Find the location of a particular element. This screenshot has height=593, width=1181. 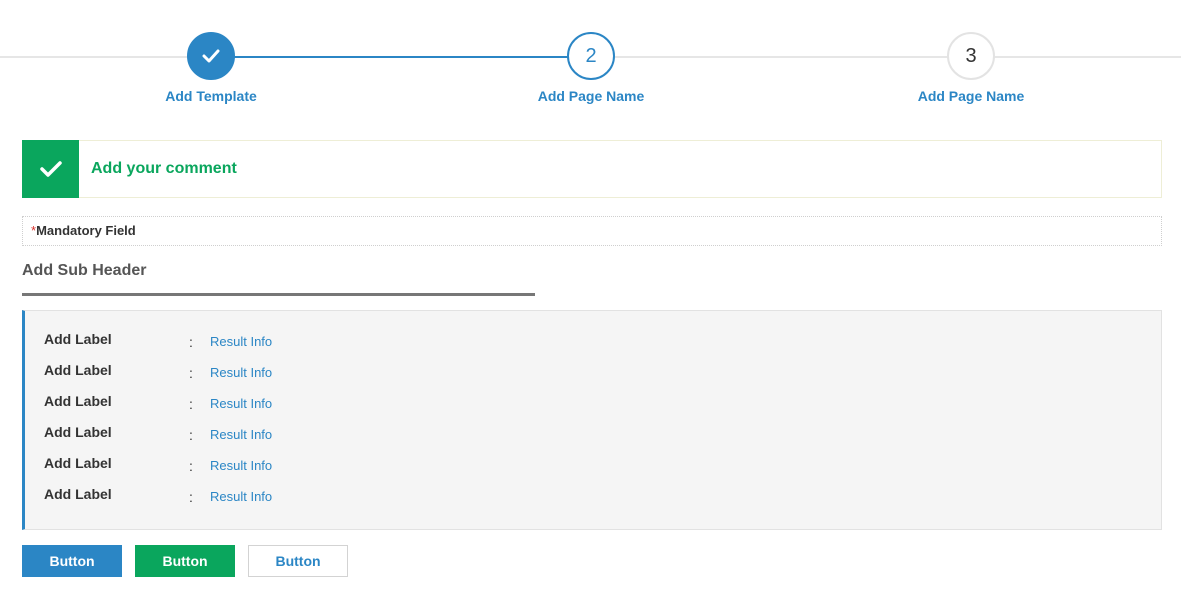

sub-header-title: Add Sub Header is located at coordinates (84, 270).